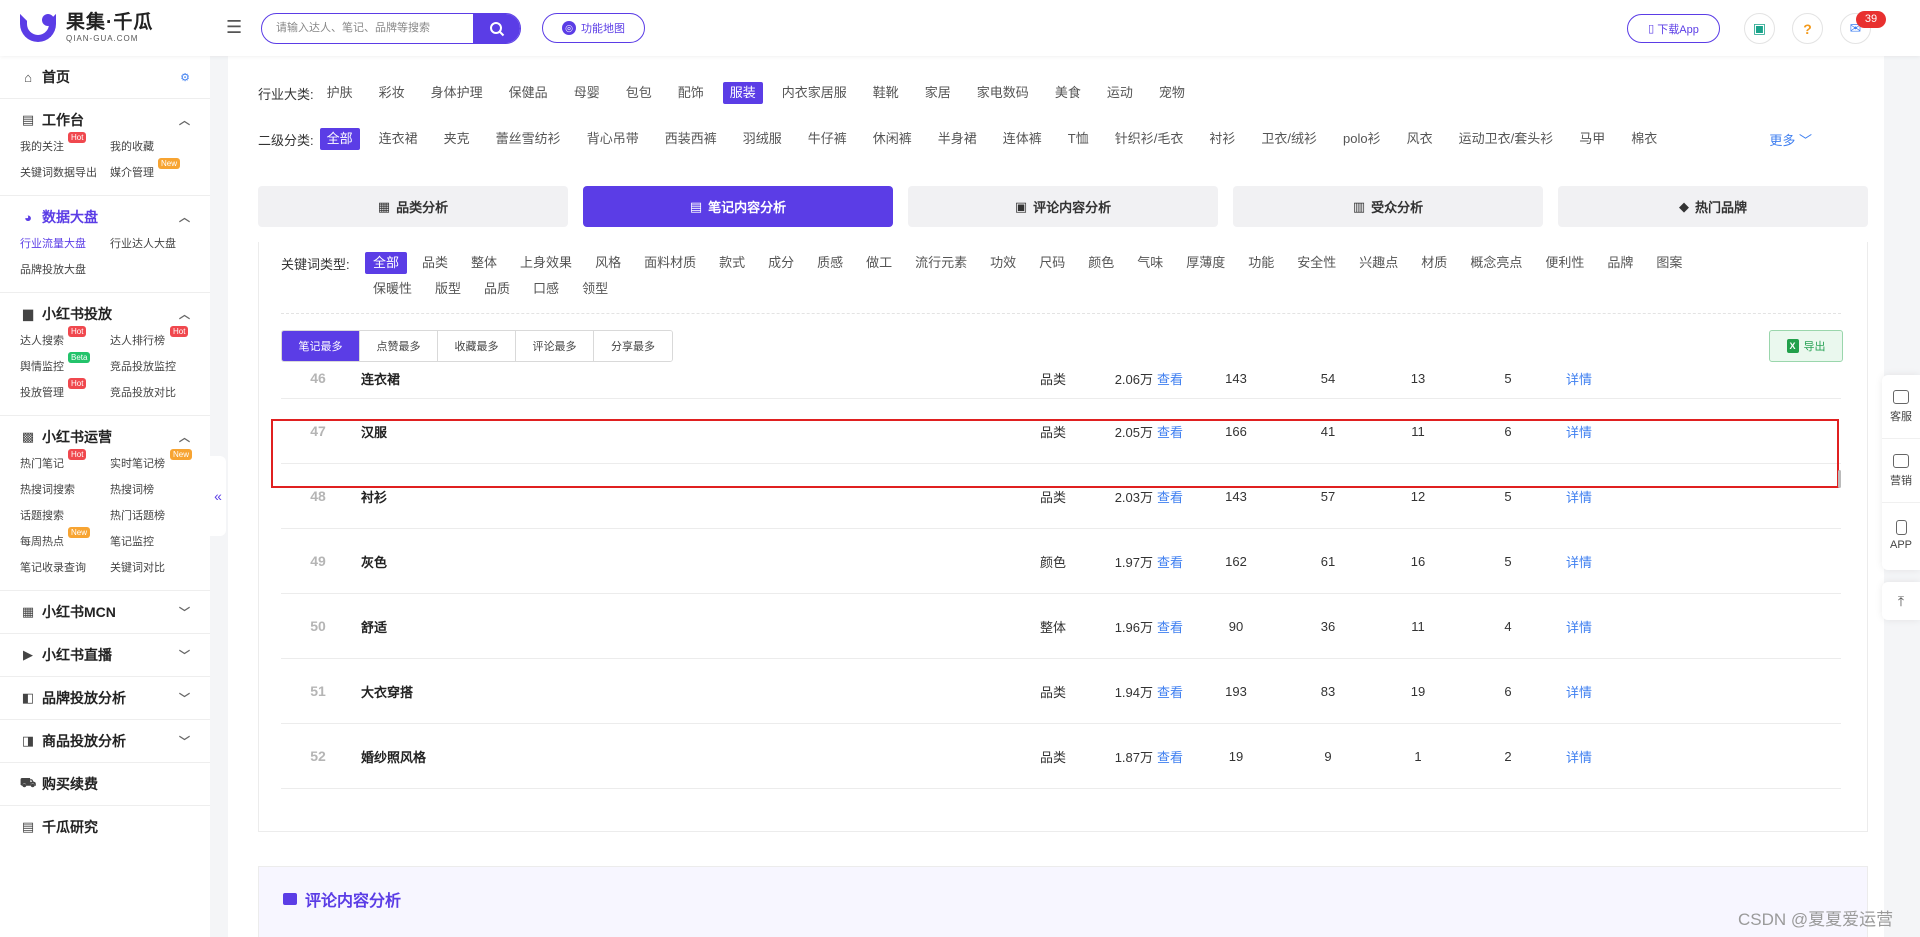 The height and width of the screenshot is (937, 1920). Describe the element at coordinates (155, 244) in the screenshot. I see `sidebar-link: 行业达人大盘` at that location.